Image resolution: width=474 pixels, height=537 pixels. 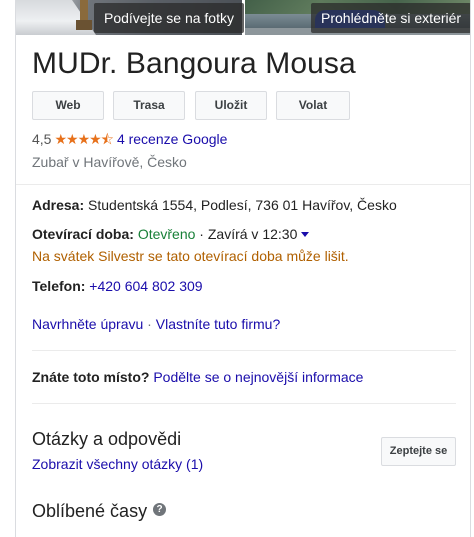 What do you see at coordinates (194, 63) in the screenshot?
I see `business-name: MUDr. Bangoura Mousa` at bounding box center [194, 63].